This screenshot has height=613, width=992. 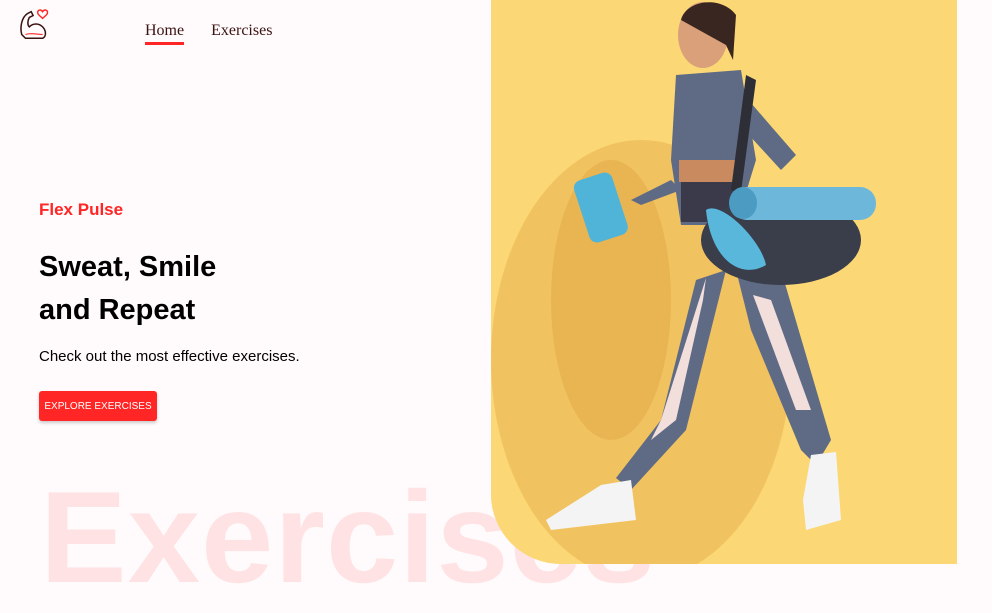 I want to click on main-nav: Home Exercises, so click(x=208, y=33).